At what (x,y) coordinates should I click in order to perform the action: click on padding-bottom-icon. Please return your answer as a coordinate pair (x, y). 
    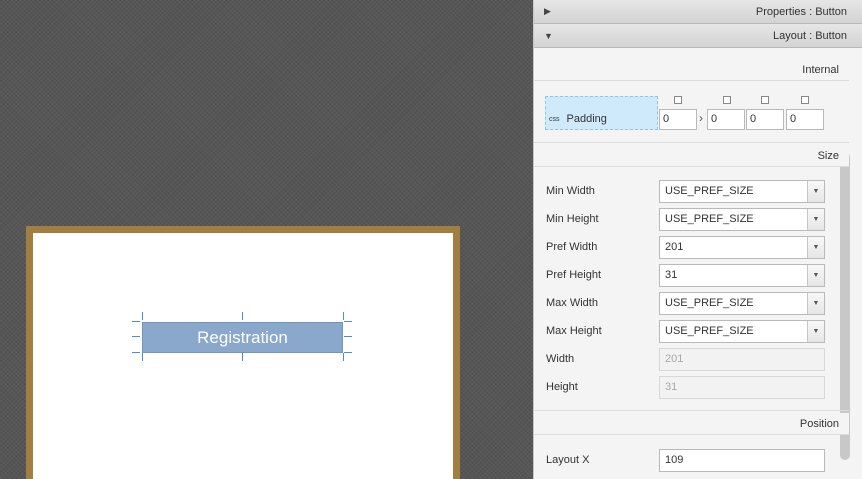
    Looking at the image, I should click on (765, 100).